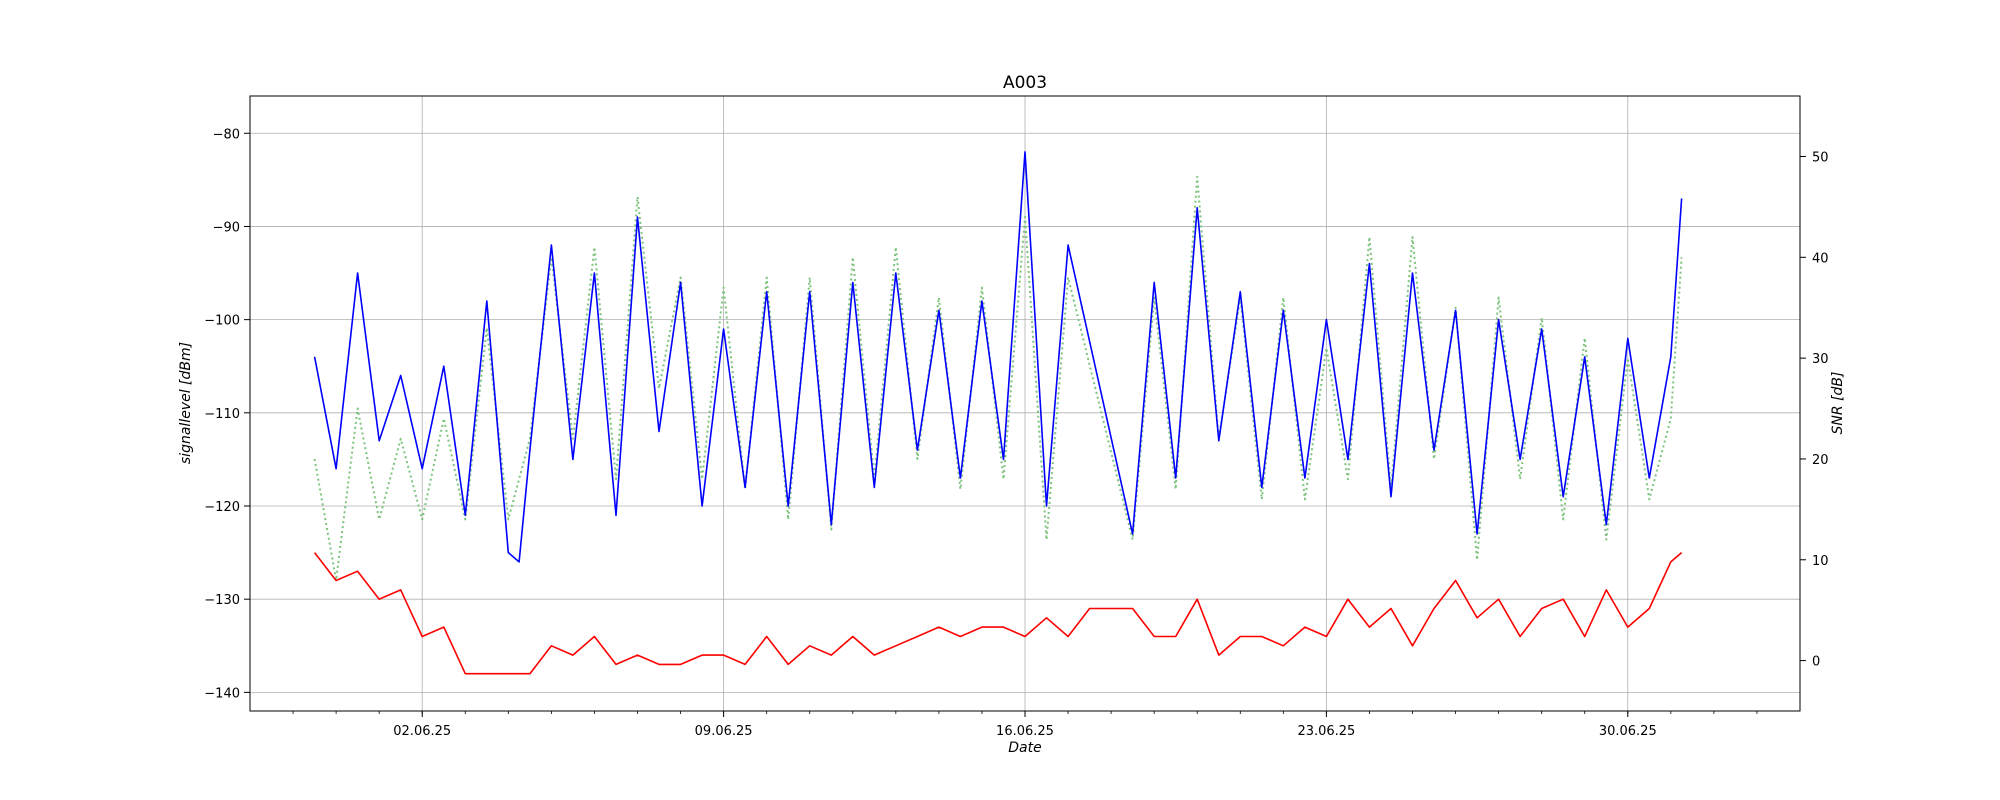  I want to click on y-tick-label-left: −90, so click(226, 227).